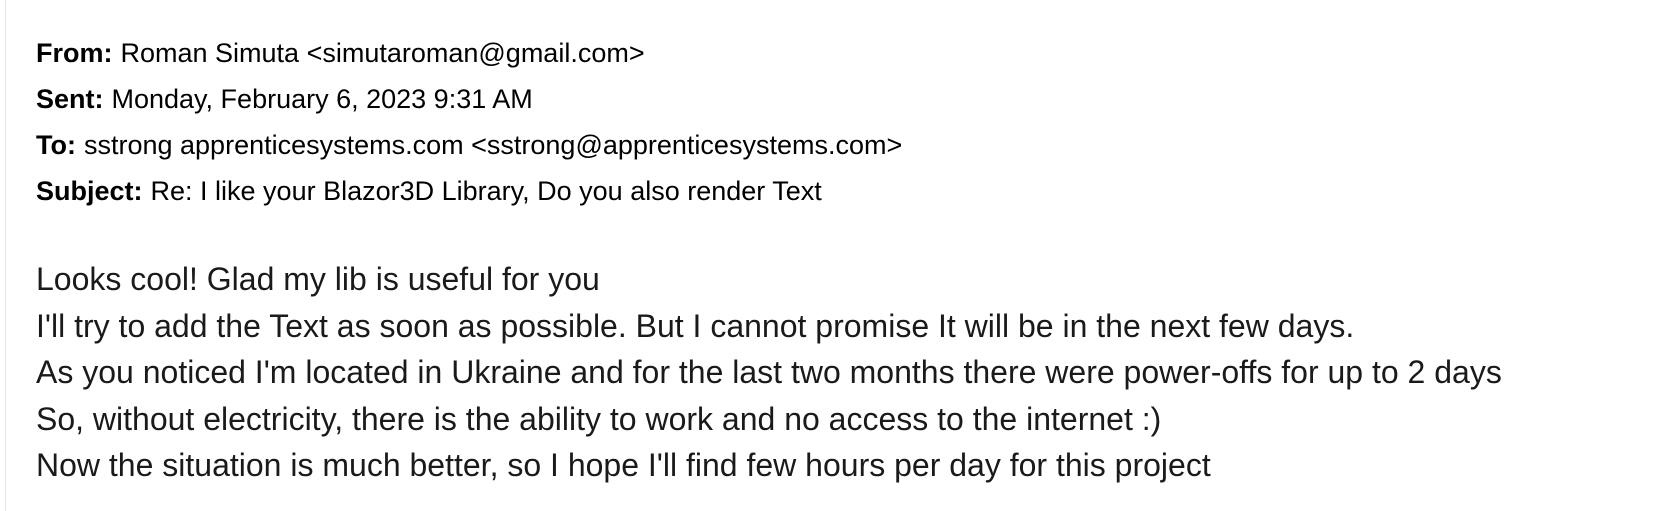  Describe the element at coordinates (322, 99) in the screenshot. I see `sent-value: Monday, February 6, 2023 9:31 AM` at that location.